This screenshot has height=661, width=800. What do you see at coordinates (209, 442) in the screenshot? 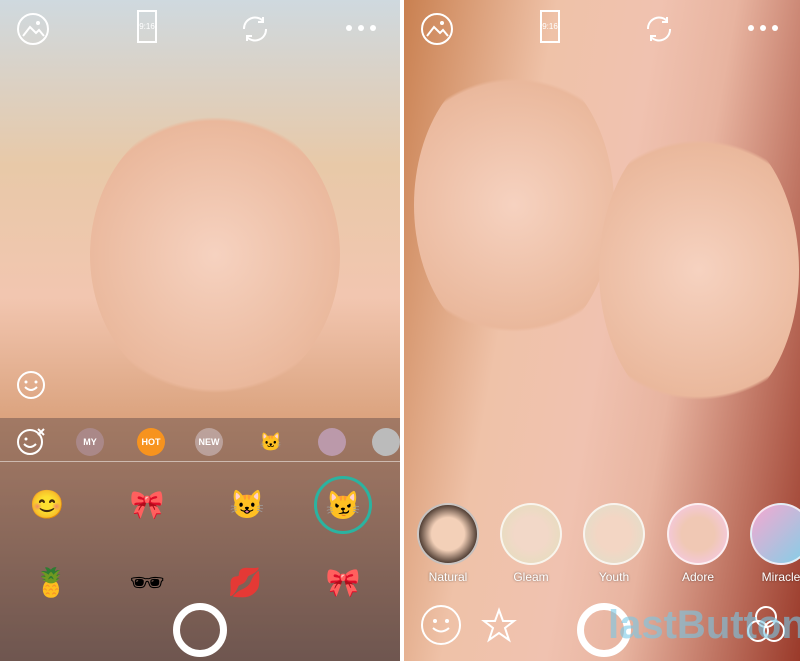
I see `tab-new: NEW` at bounding box center [209, 442].